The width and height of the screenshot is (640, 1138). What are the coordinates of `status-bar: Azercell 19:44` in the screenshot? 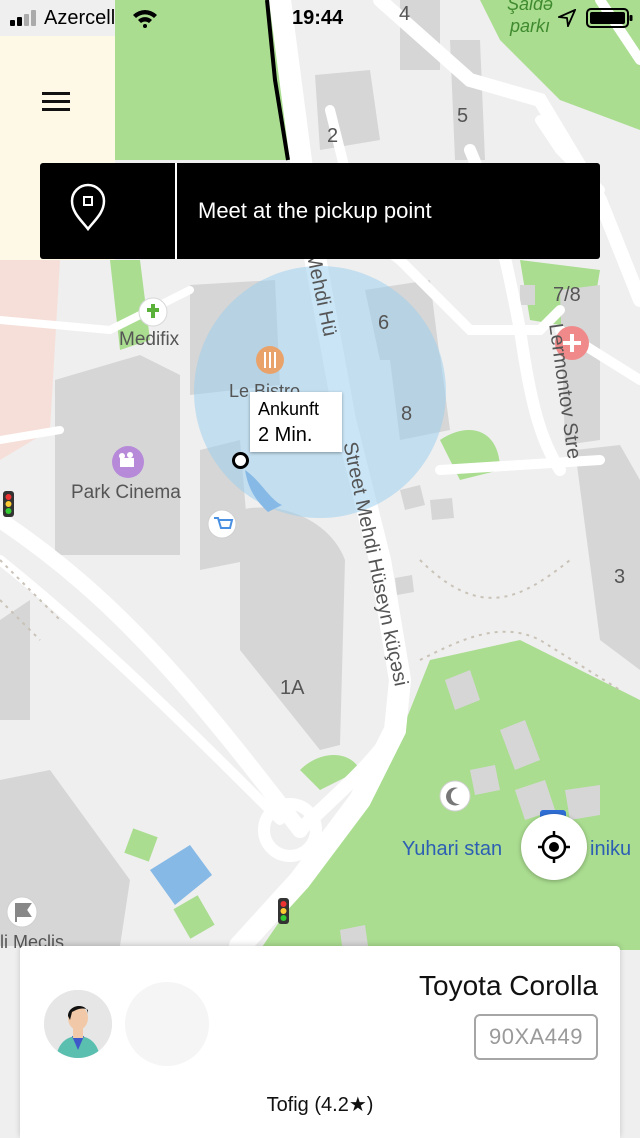 It's located at (320, 18).